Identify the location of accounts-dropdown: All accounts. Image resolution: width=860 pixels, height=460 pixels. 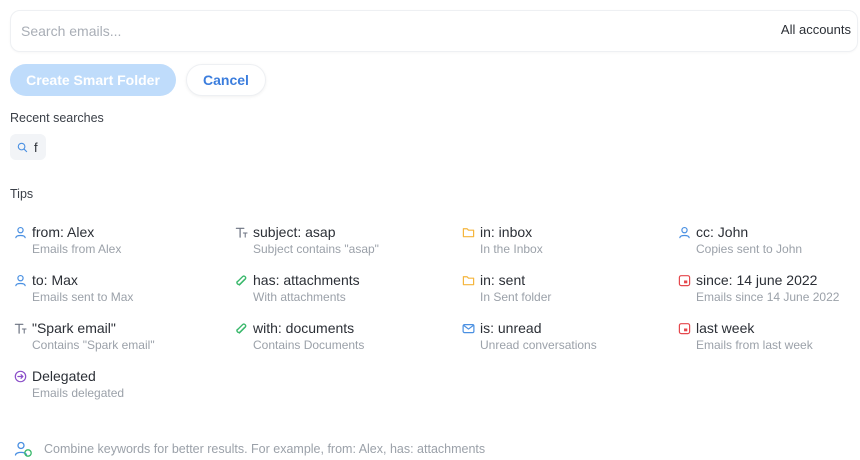
(816, 29).